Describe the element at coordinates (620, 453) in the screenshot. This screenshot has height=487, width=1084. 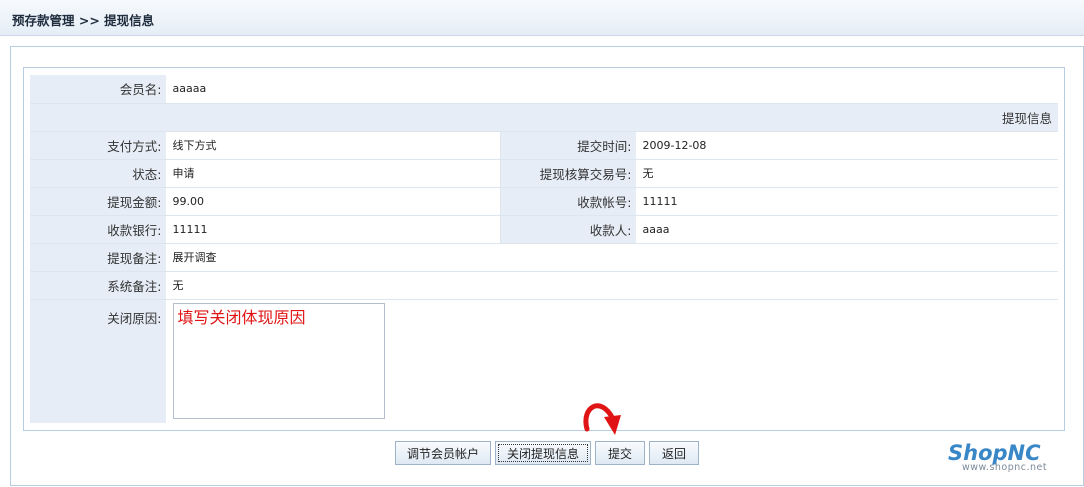
I see `submit-button: 提交` at that location.